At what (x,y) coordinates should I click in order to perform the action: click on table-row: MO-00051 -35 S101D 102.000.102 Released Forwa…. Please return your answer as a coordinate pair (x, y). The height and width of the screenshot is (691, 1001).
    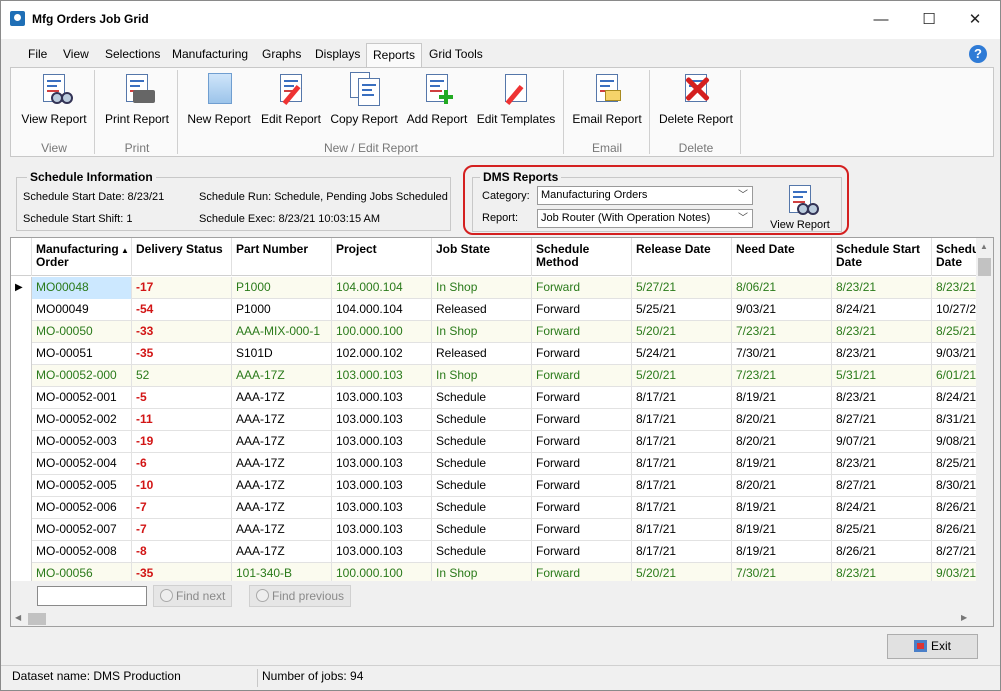
    Looking at the image, I should click on (502, 354).